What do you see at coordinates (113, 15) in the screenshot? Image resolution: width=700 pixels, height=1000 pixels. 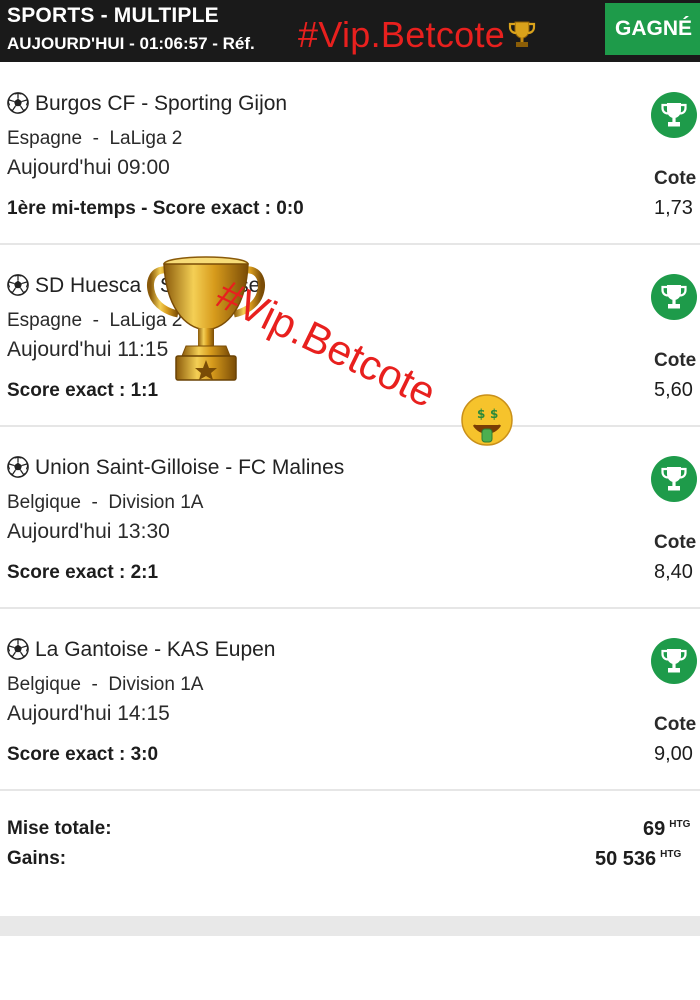 I see `bet-type-title: SPORTS - MULTIPLE` at bounding box center [113, 15].